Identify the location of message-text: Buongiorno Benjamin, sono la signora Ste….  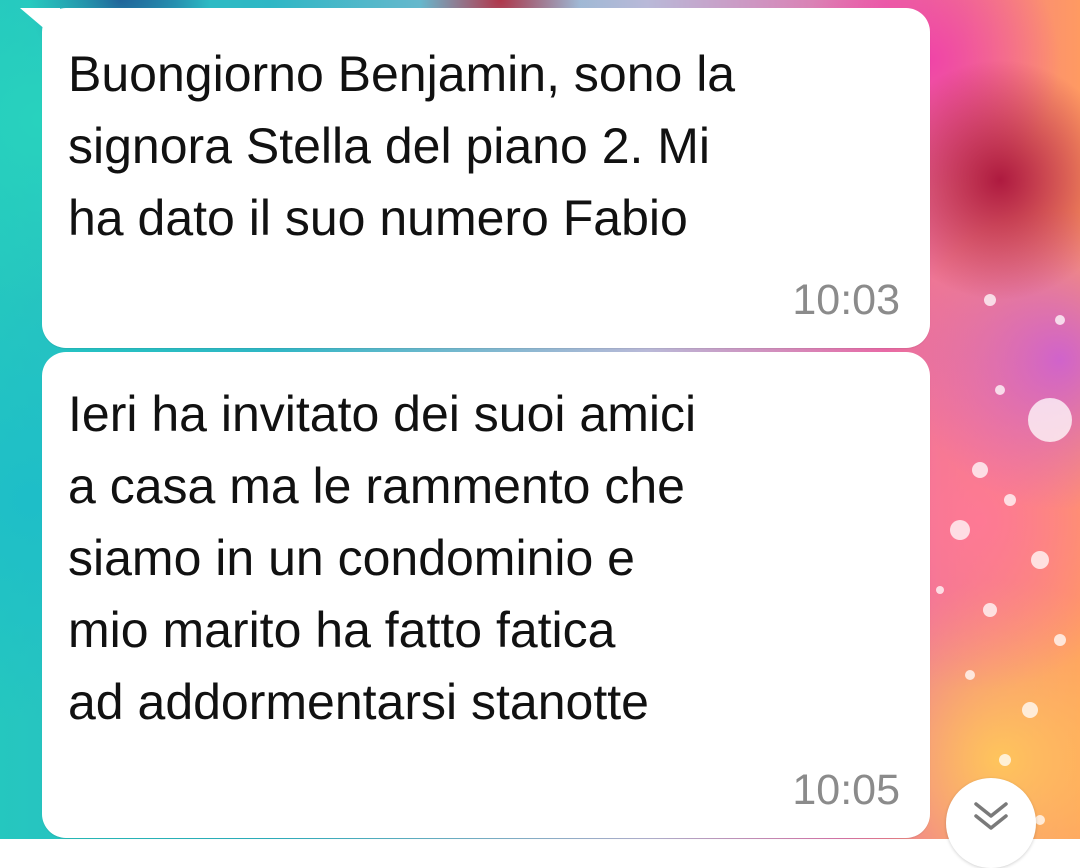
(402, 146).